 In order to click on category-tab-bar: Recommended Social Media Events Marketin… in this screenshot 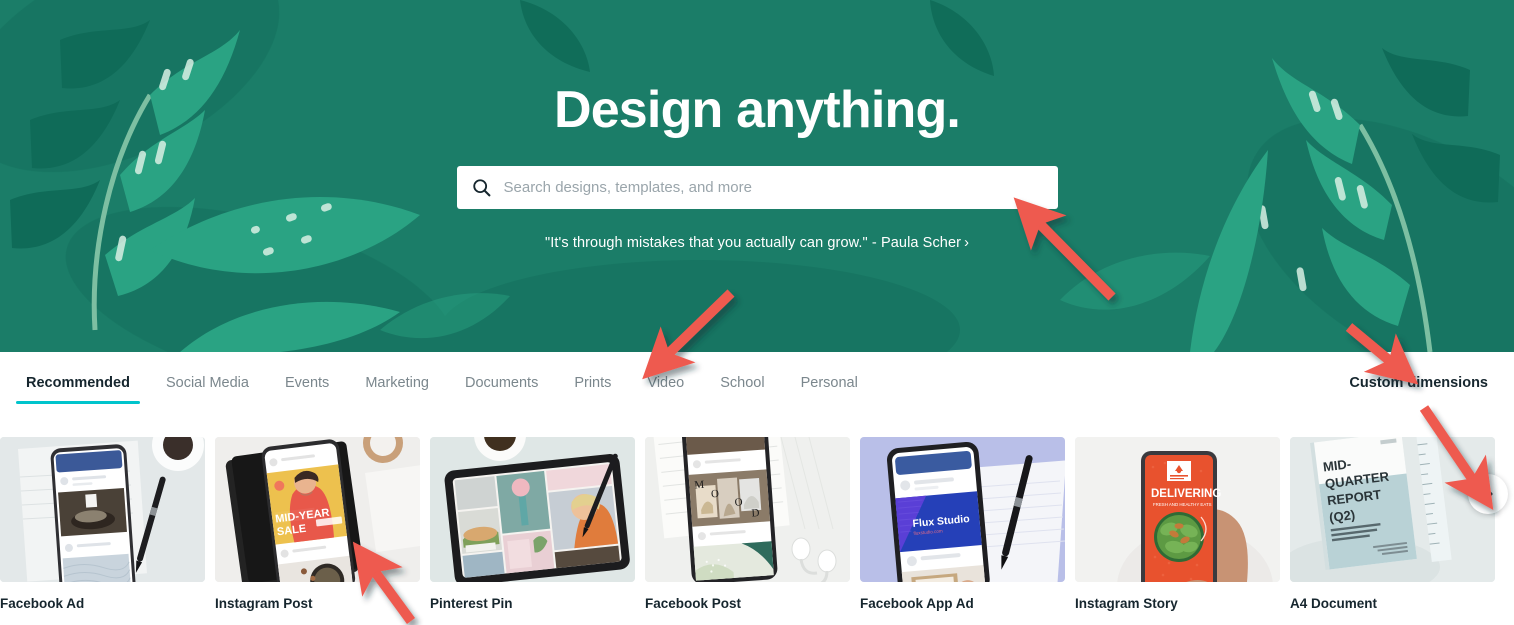, I will do `click(757, 383)`.